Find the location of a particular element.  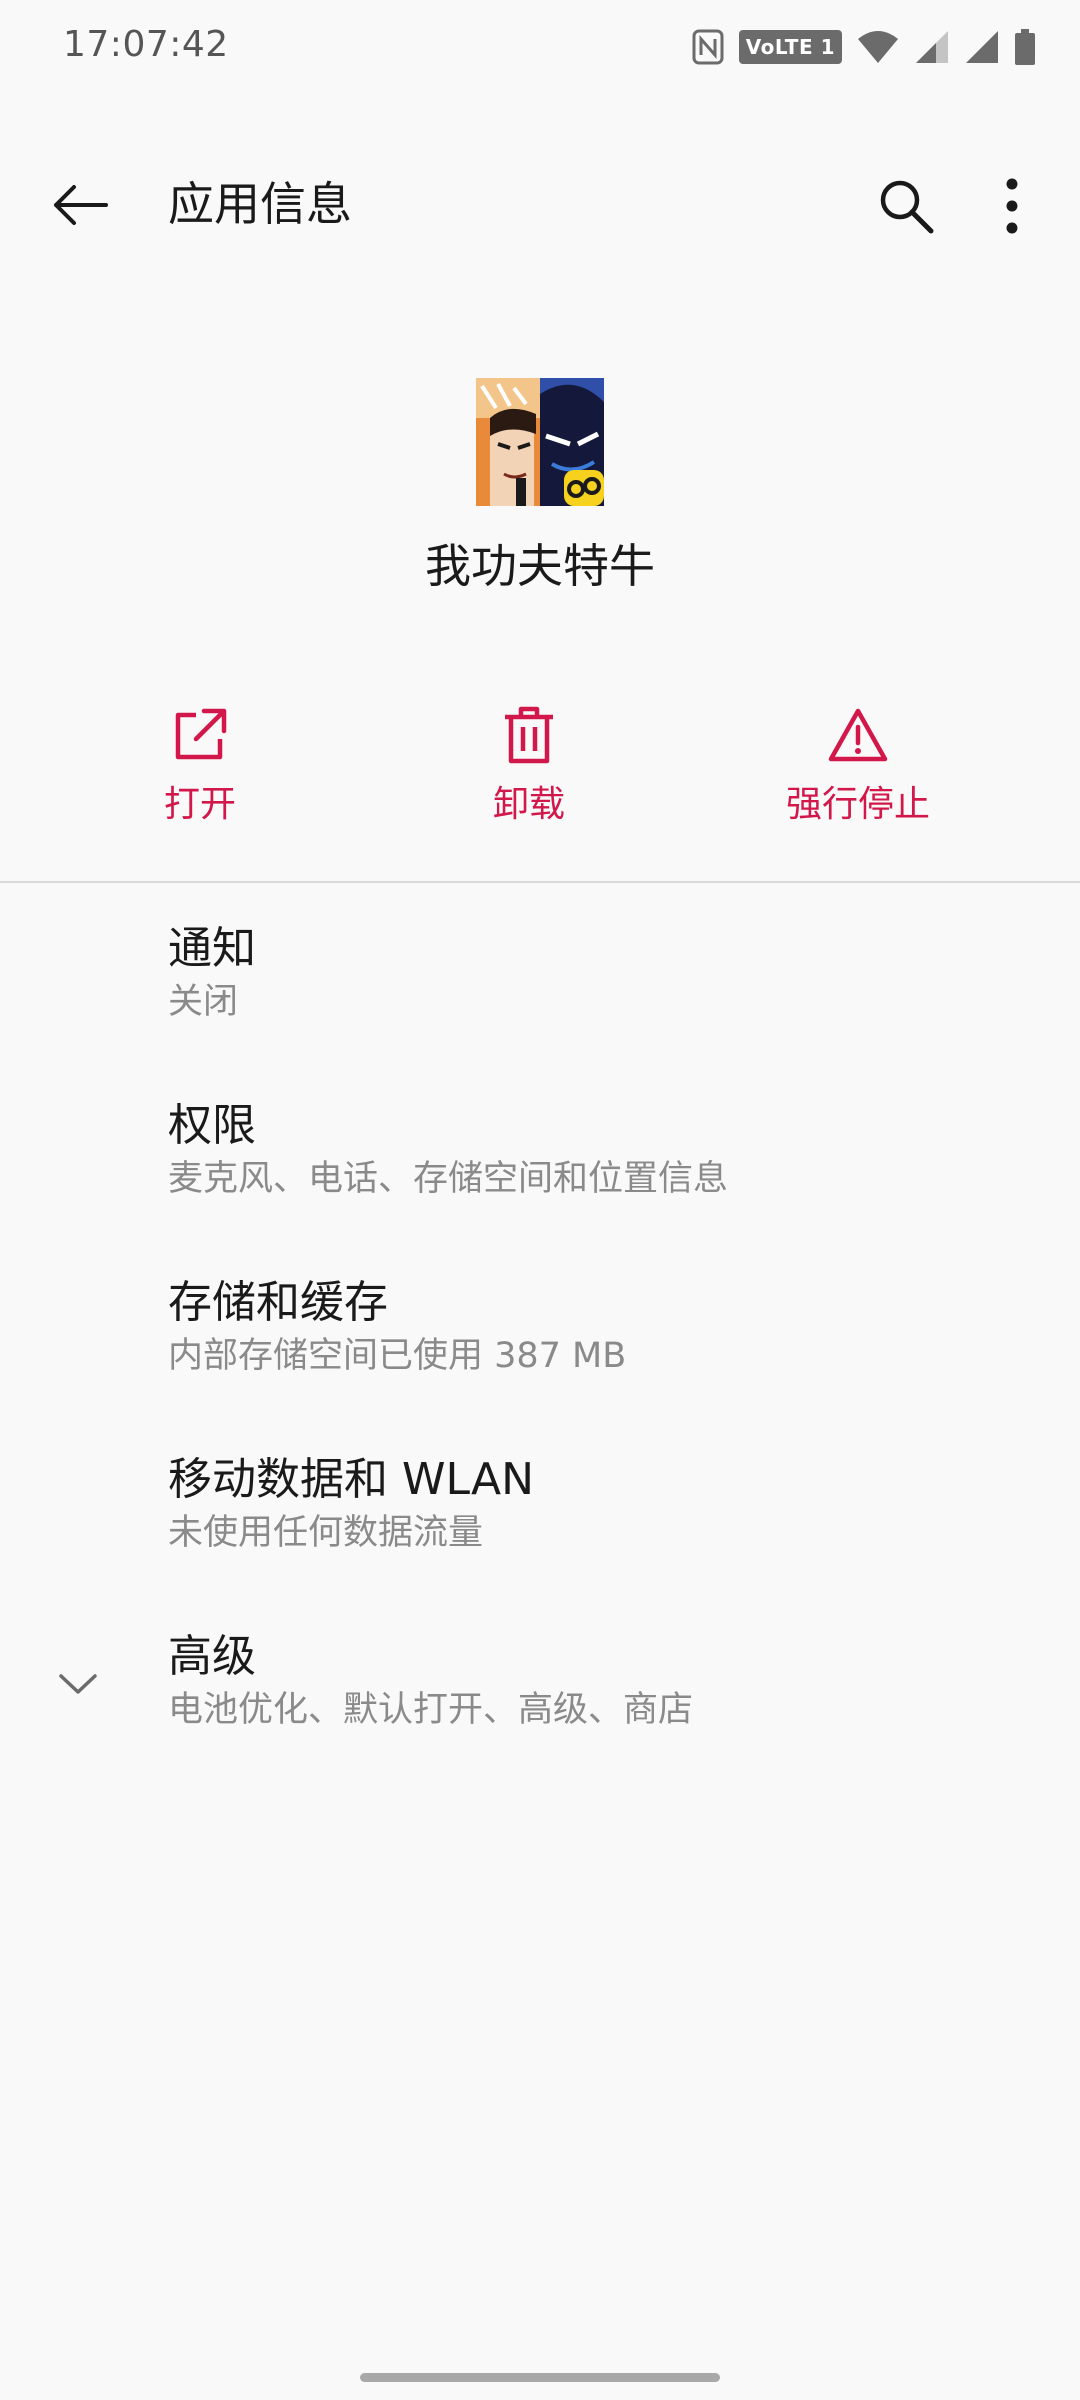

item-title: 权限 is located at coordinates (212, 1125).